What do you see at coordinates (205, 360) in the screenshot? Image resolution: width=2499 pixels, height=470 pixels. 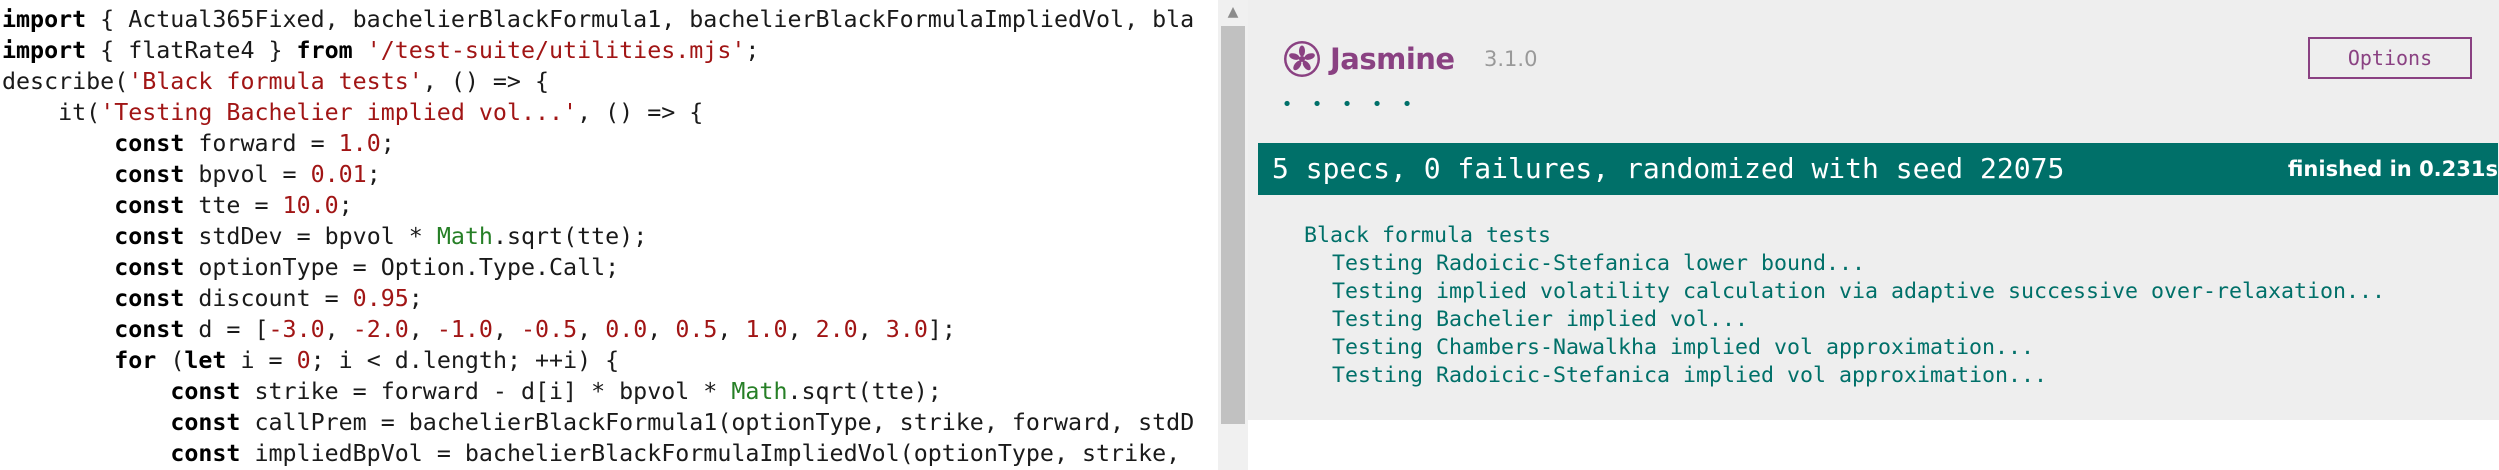 I see `code-token: let` at bounding box center [205, 360].